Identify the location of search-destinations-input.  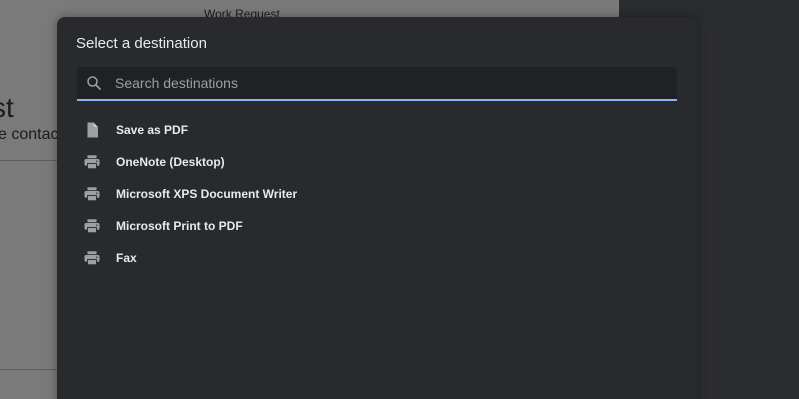
(385, 83).